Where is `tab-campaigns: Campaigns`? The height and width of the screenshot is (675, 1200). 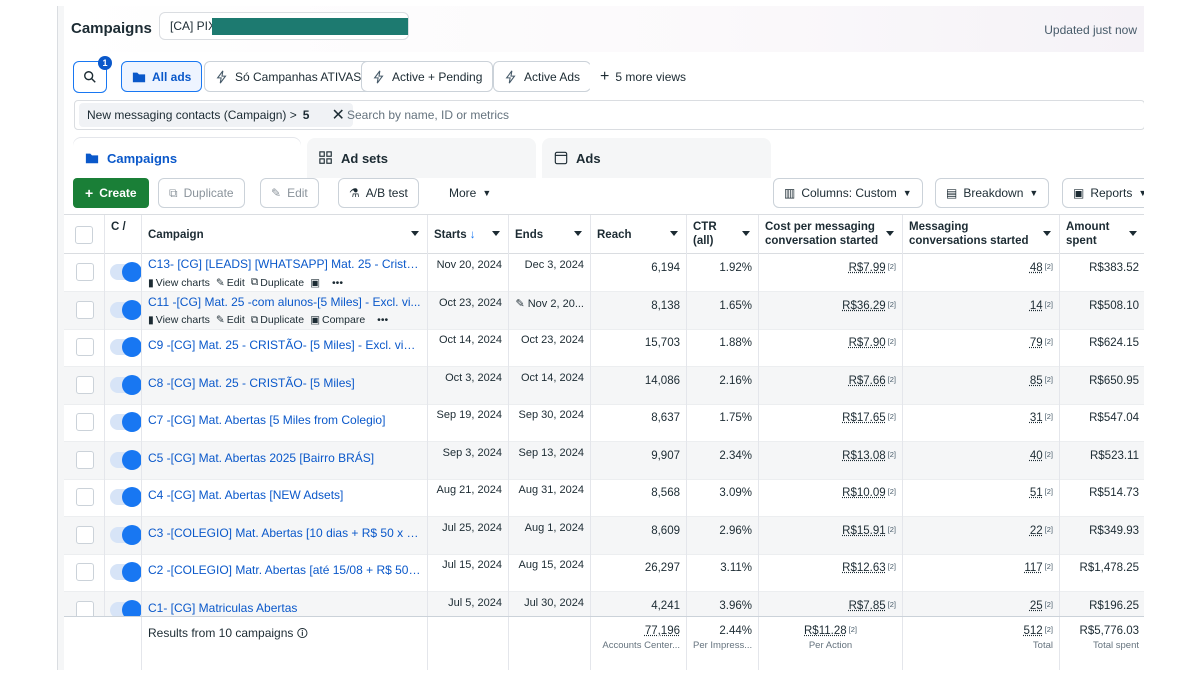
tab-campaigns: Campaigns is located at coordinates (187, 158).